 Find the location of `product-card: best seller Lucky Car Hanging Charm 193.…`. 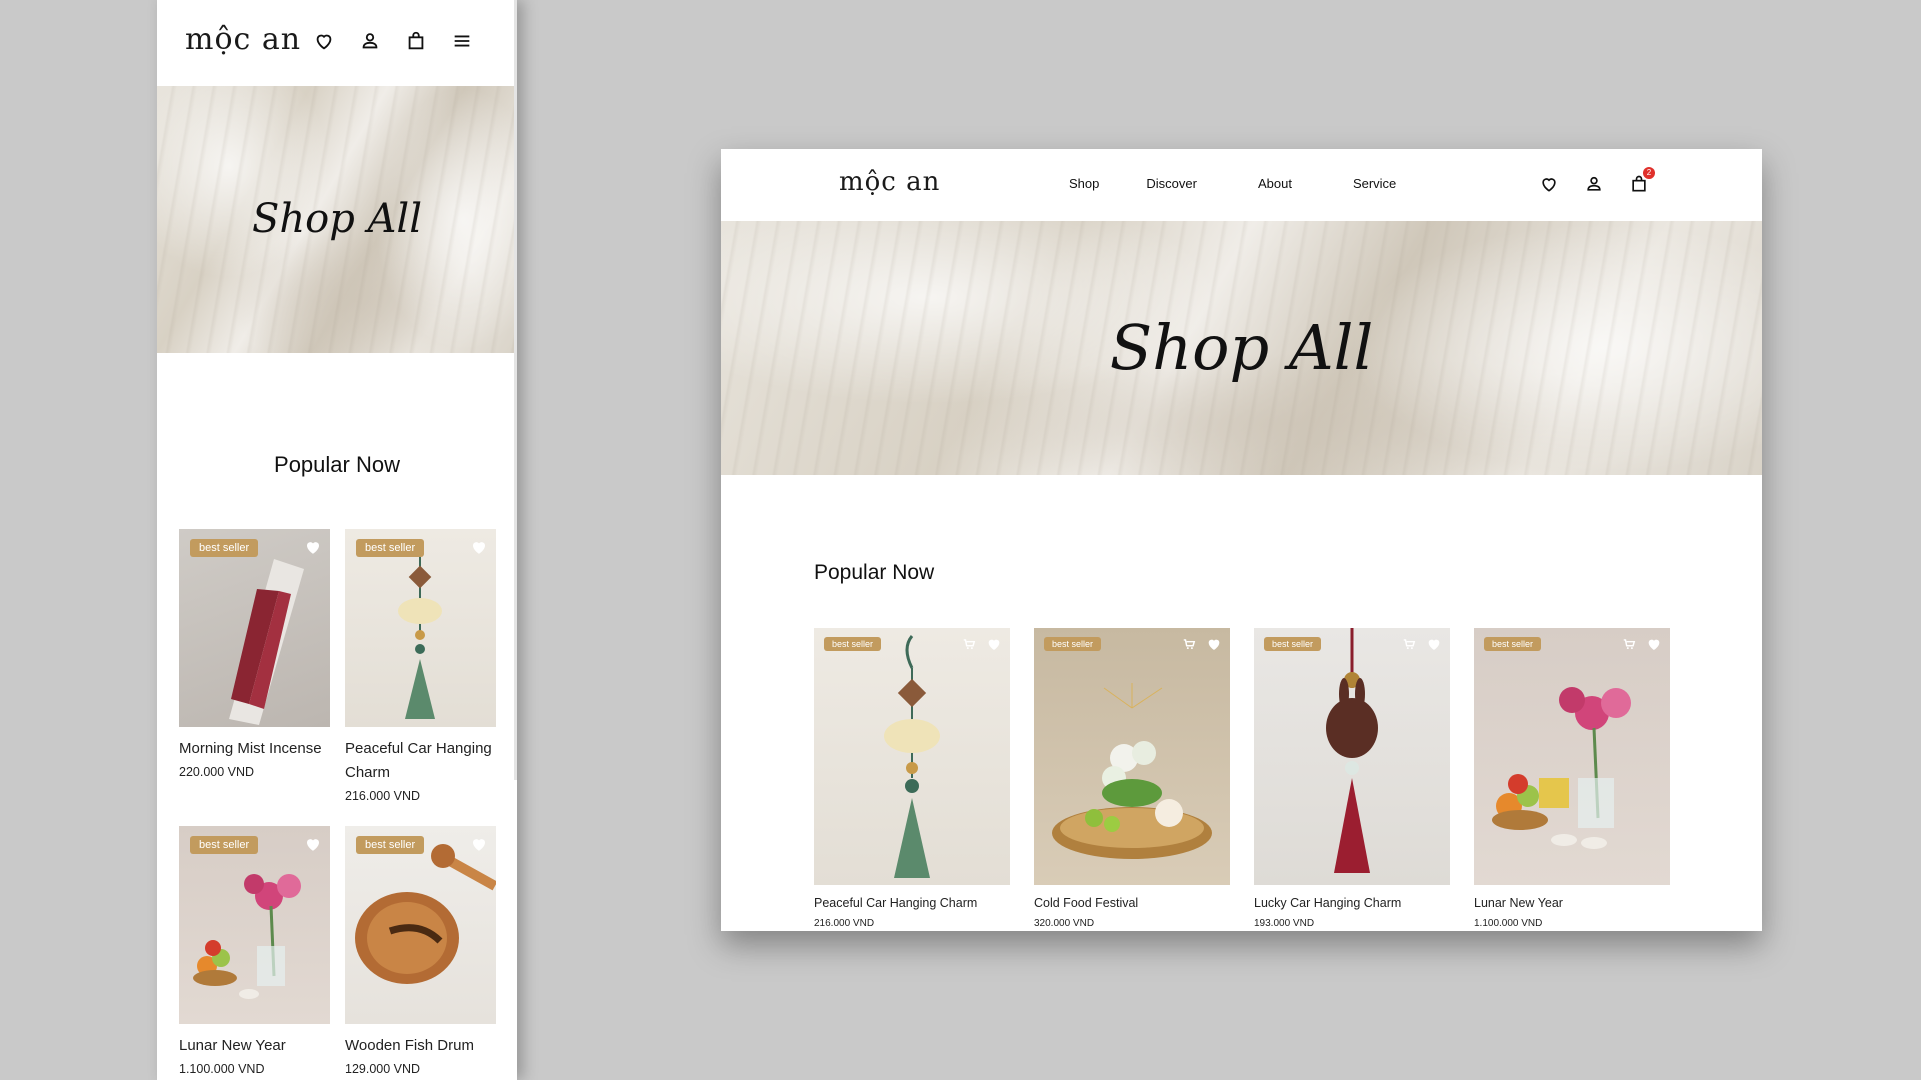

product-card: best seller Lucky Car Hanging Charm 193.… is located at coordinates (1352, 778).